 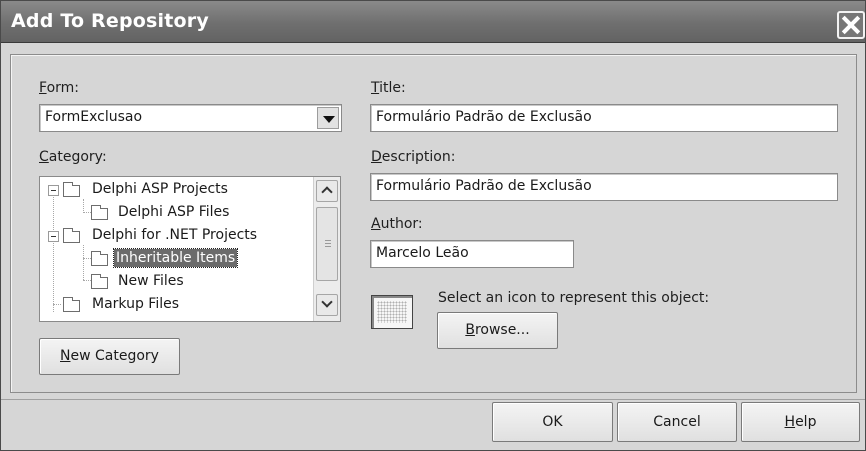 I want to click on scroll-down-icon, so click(x=327, y=305).